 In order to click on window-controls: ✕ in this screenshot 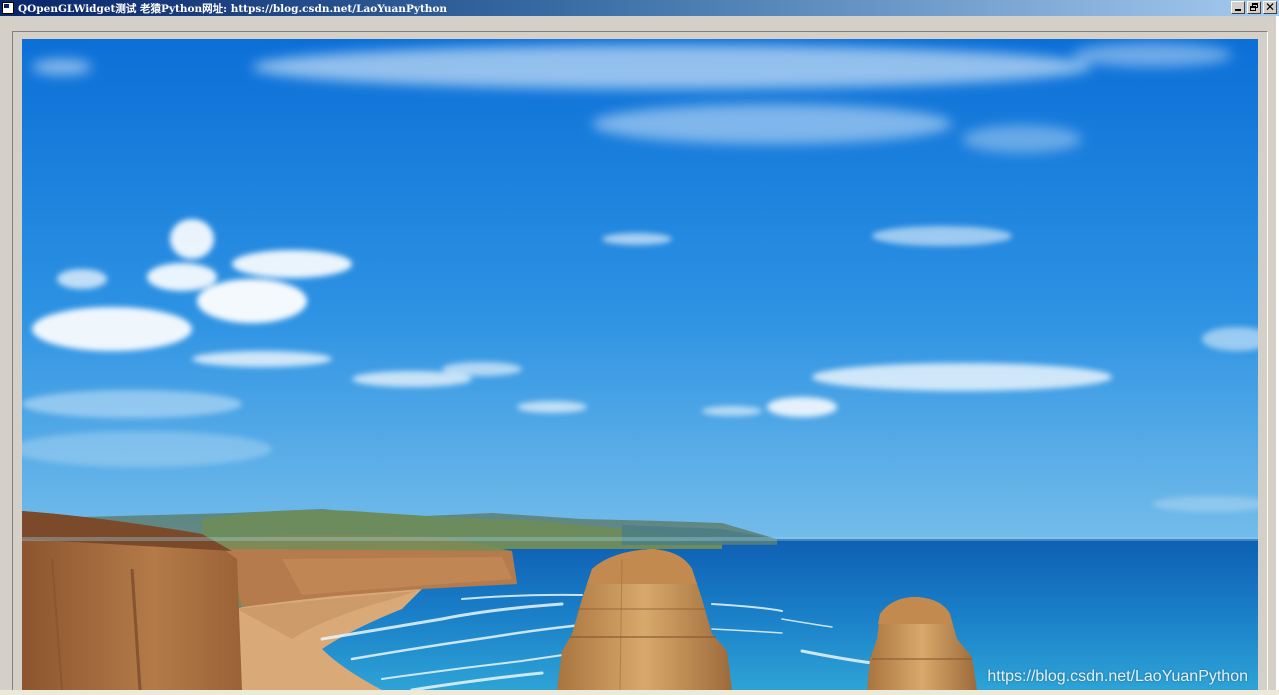, I will do `click(1254, 7)`.